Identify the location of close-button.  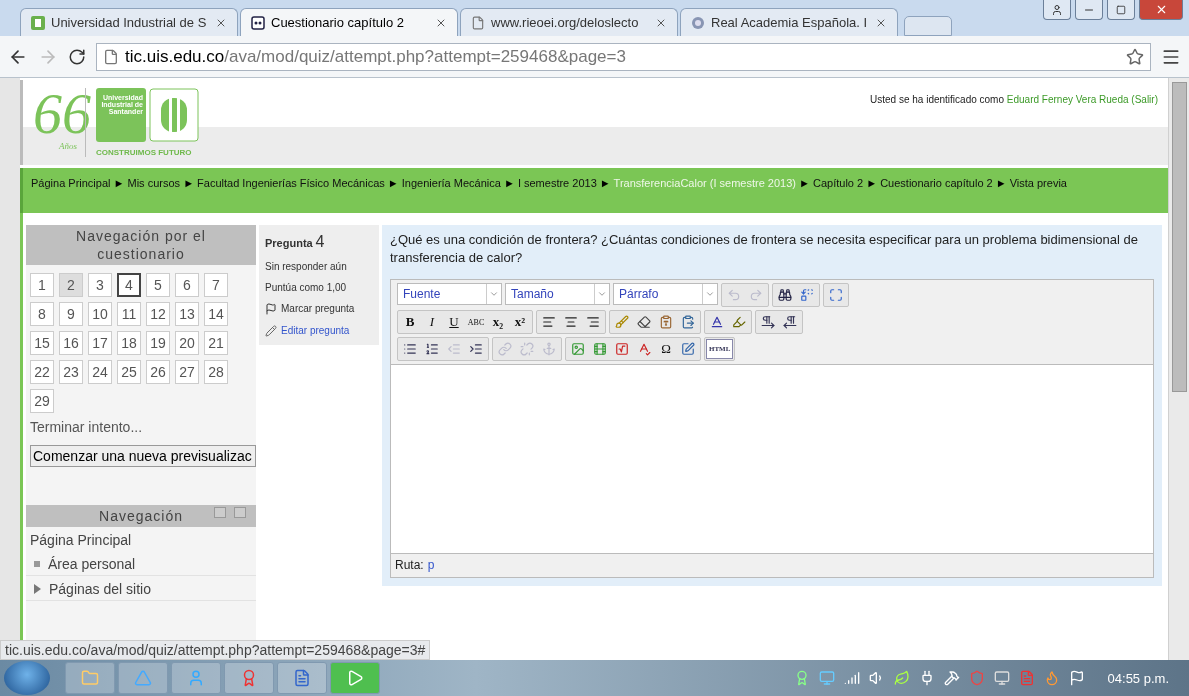
(1161, 10).